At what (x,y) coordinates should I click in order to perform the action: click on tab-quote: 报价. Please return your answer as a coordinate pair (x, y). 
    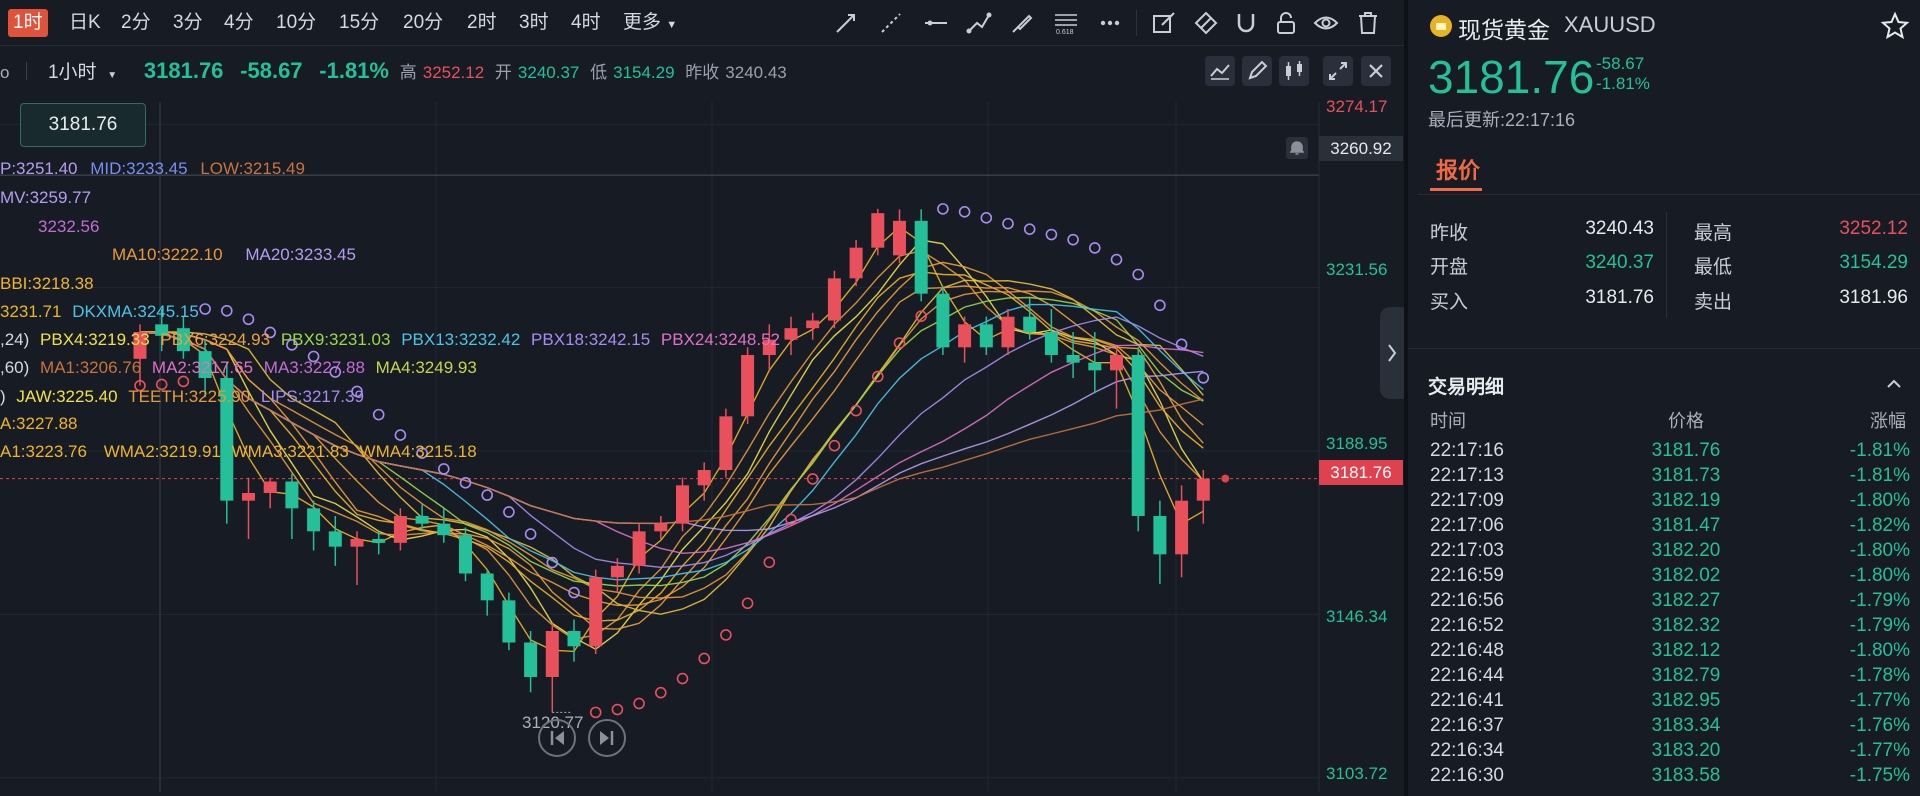
    Looking at the image, I should click on (1458, 169).